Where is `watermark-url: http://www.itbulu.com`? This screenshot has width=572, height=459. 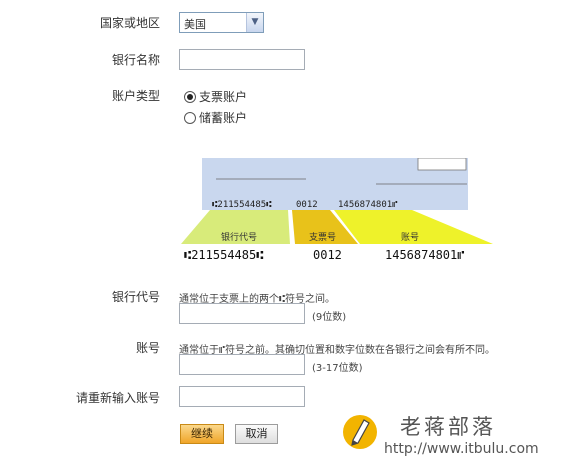
watermark-url: http://www.itbulu.com is located at coordinates (461, 448).